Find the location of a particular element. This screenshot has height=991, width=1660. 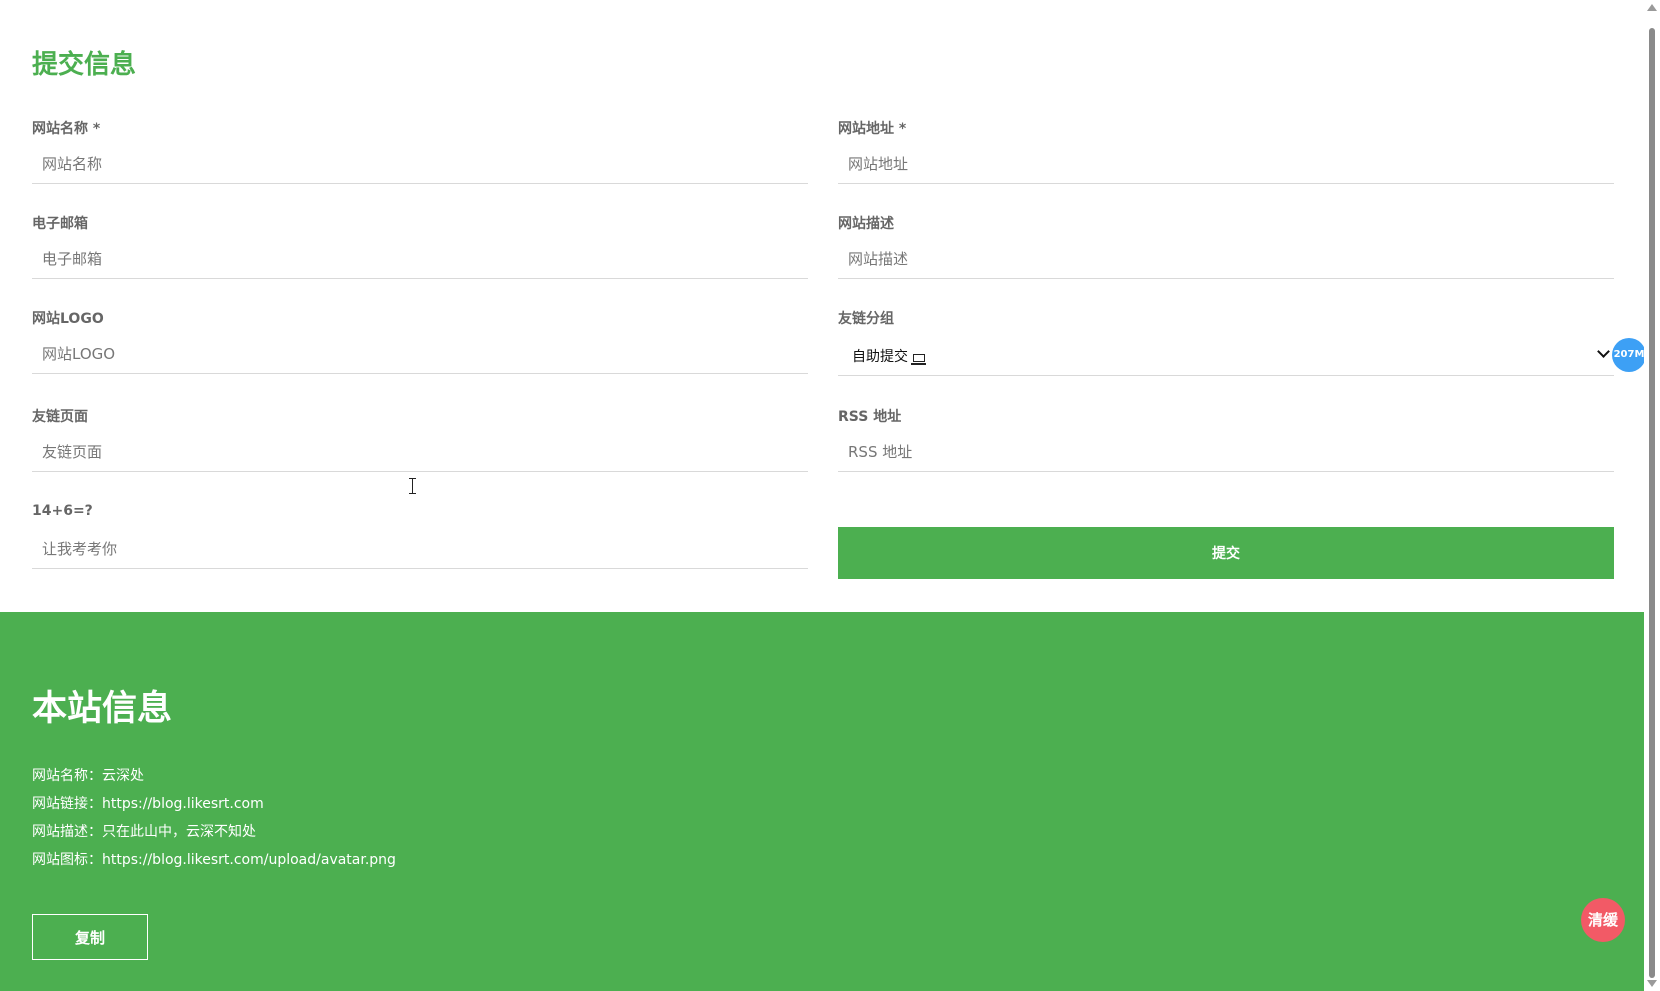

friend-page-field-group: 友链页面 is located at coordinates (420, 452).